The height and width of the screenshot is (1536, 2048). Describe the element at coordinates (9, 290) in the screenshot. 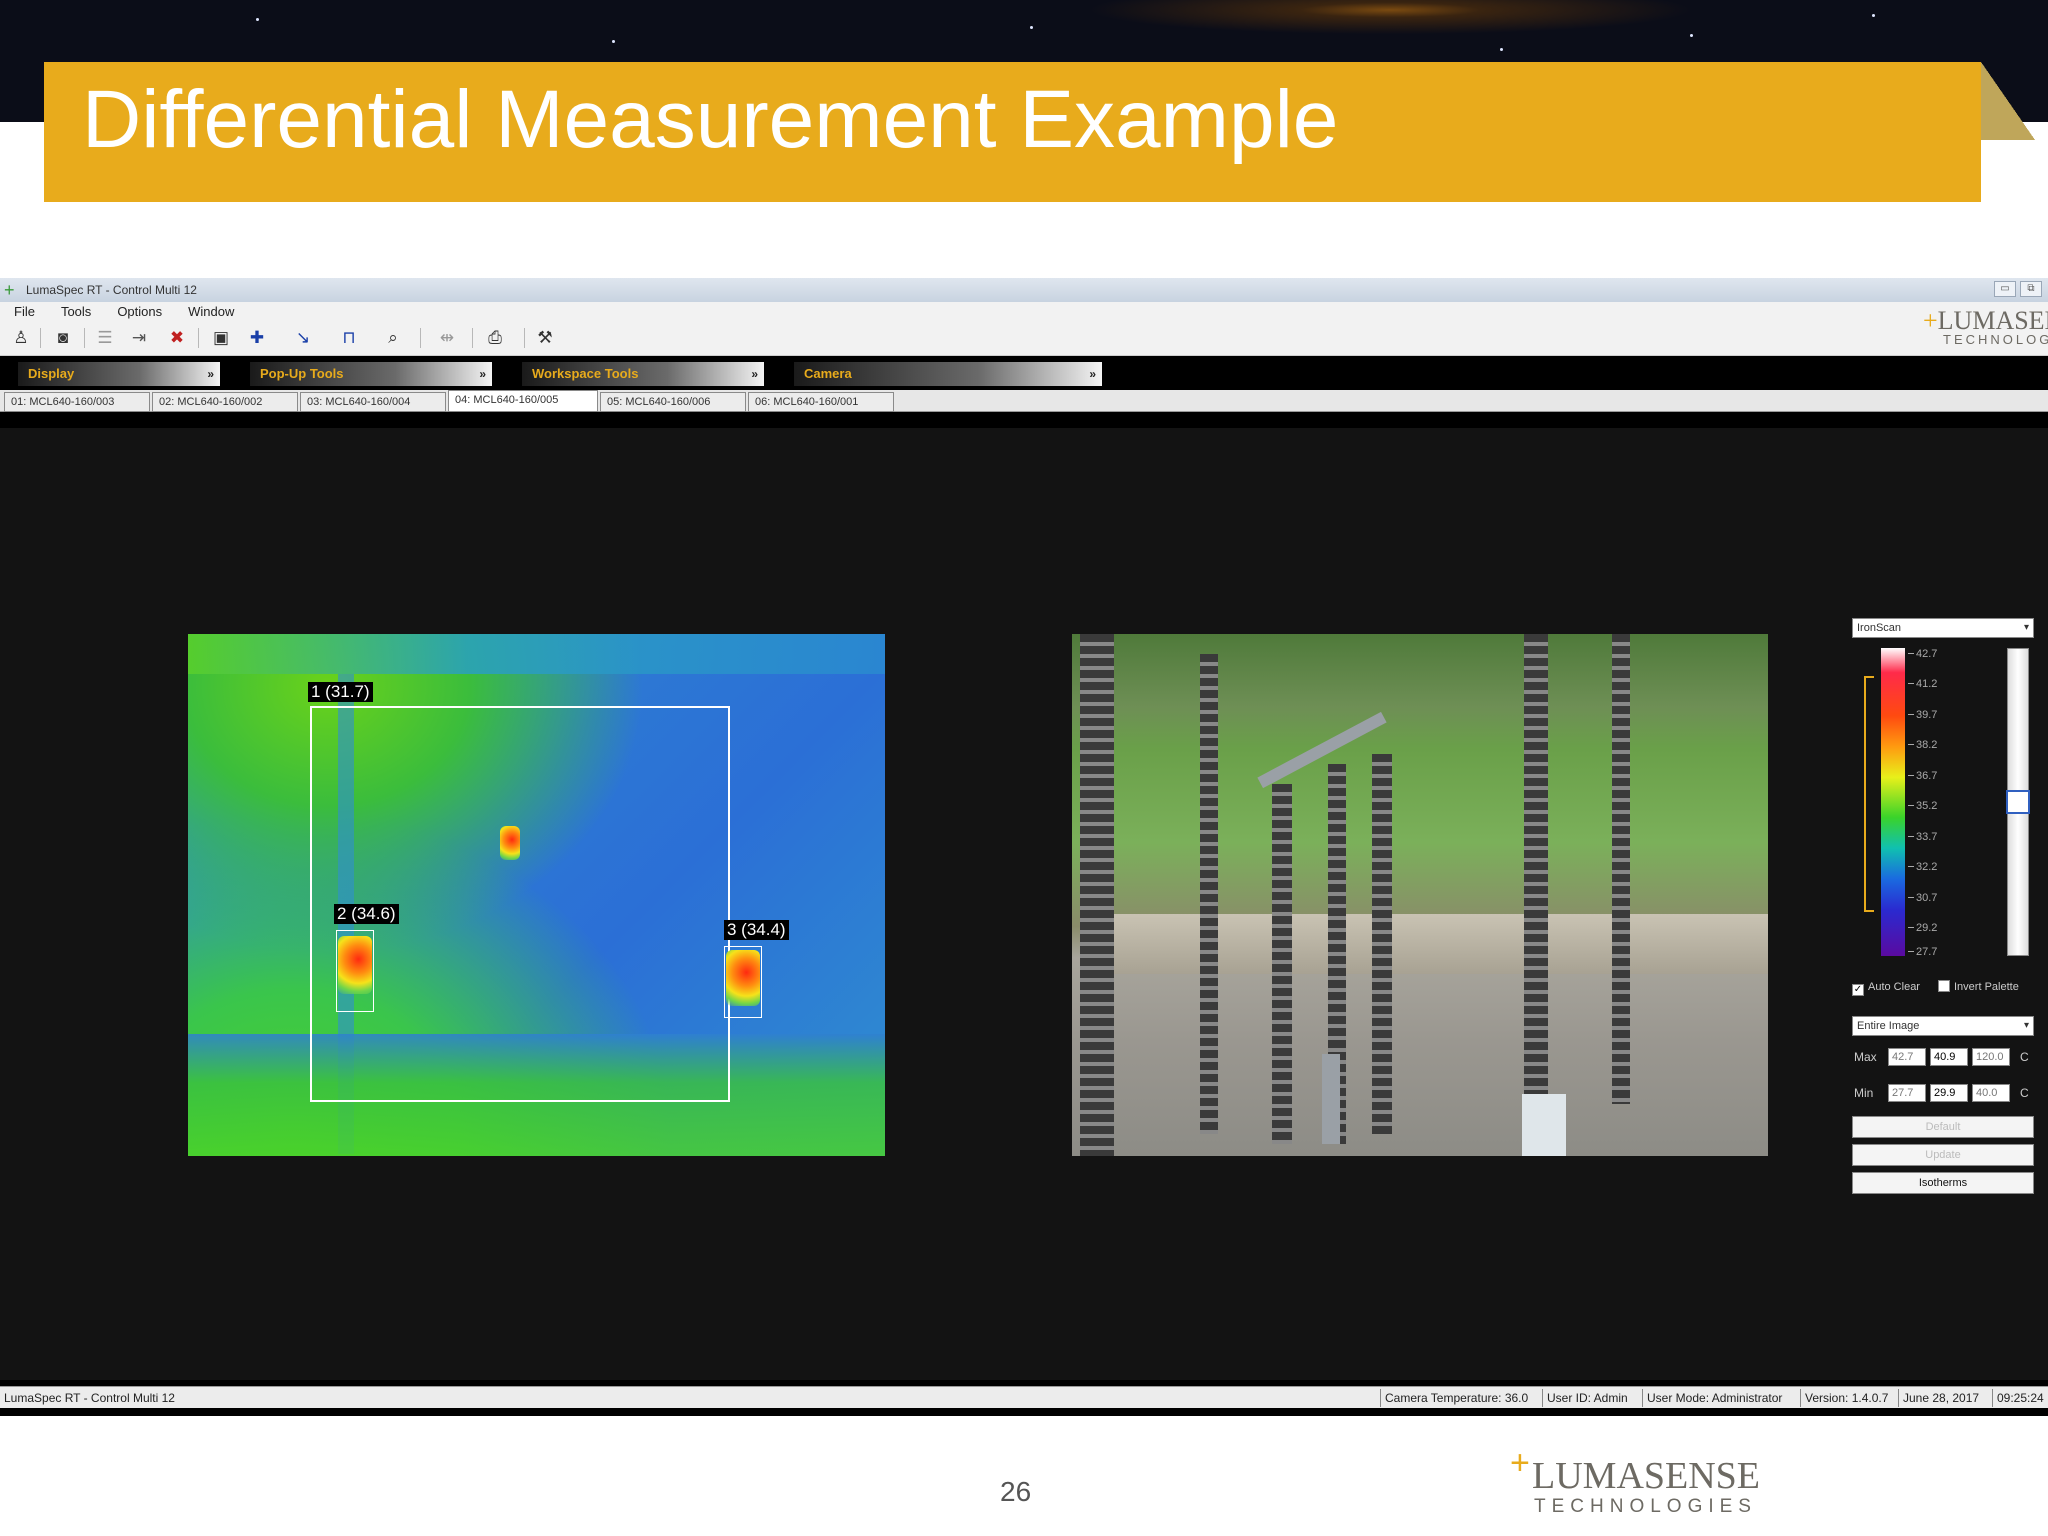

I see `app-plus-icon: +` at that location.